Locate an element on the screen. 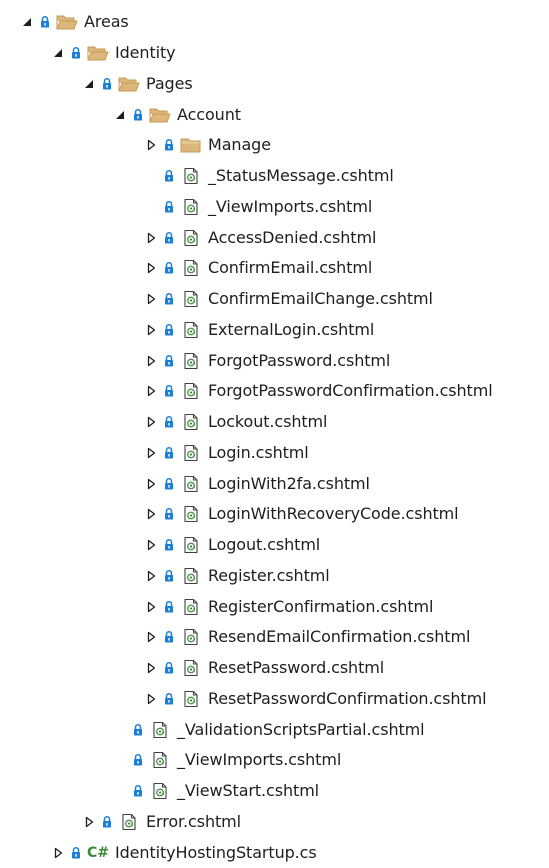 The image size is (549, 868). tree-item-forgotpasswordconfirmation-cshtml: ForgotPasswordConfirmation.cshtml is located at coordinates (274, 391).